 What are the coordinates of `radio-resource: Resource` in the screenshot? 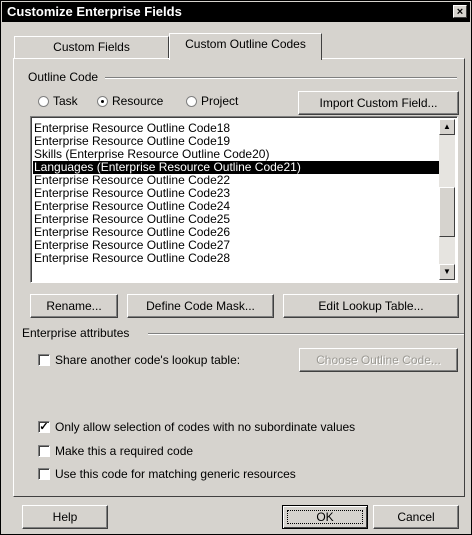 It's located at (130, 101).